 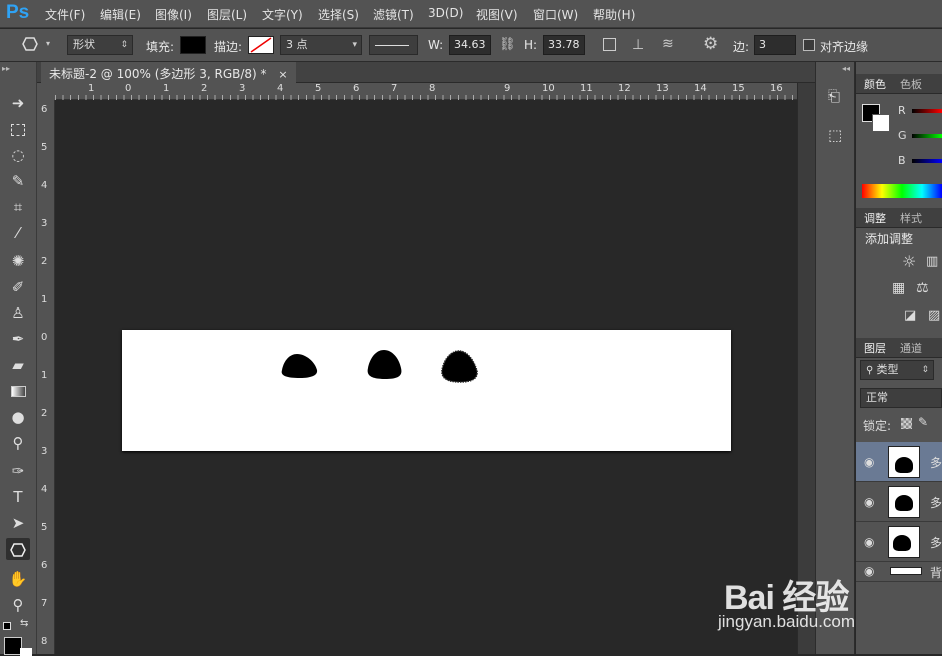 I want to click on 3d-panel-icon: ⬚, so click(x=835, y=135).